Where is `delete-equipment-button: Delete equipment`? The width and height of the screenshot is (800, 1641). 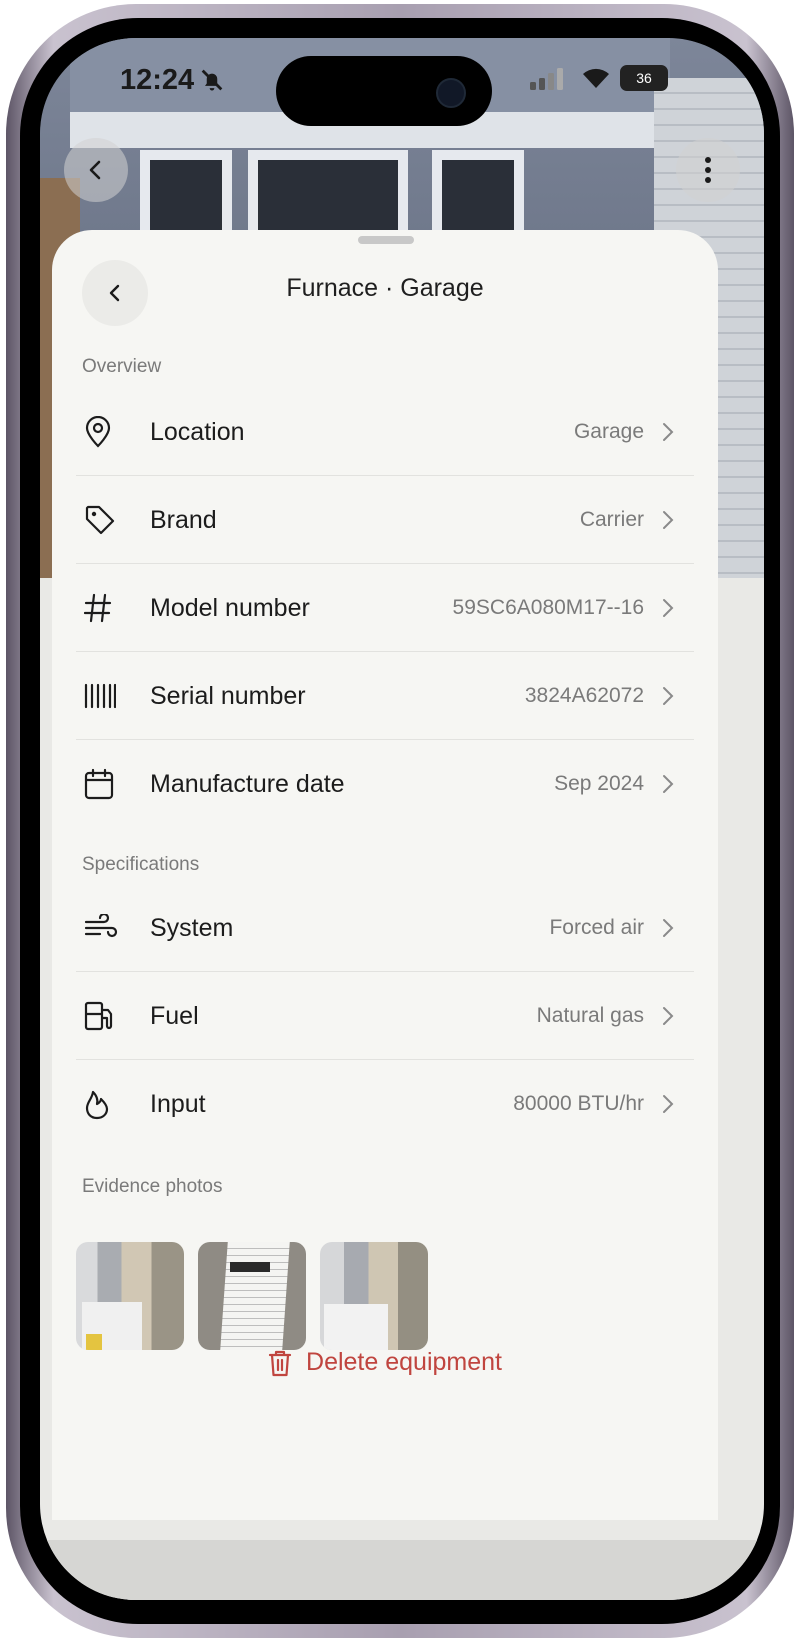 delete-equipment-button: Delete equipment is located at coordinates (385, 1362).